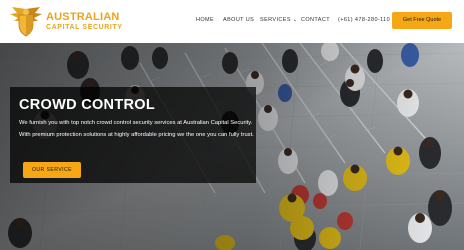 The height and width of the screenshot is (250, 464). I want to click on nav-item-contact: CONTACT, so click(315, 20).